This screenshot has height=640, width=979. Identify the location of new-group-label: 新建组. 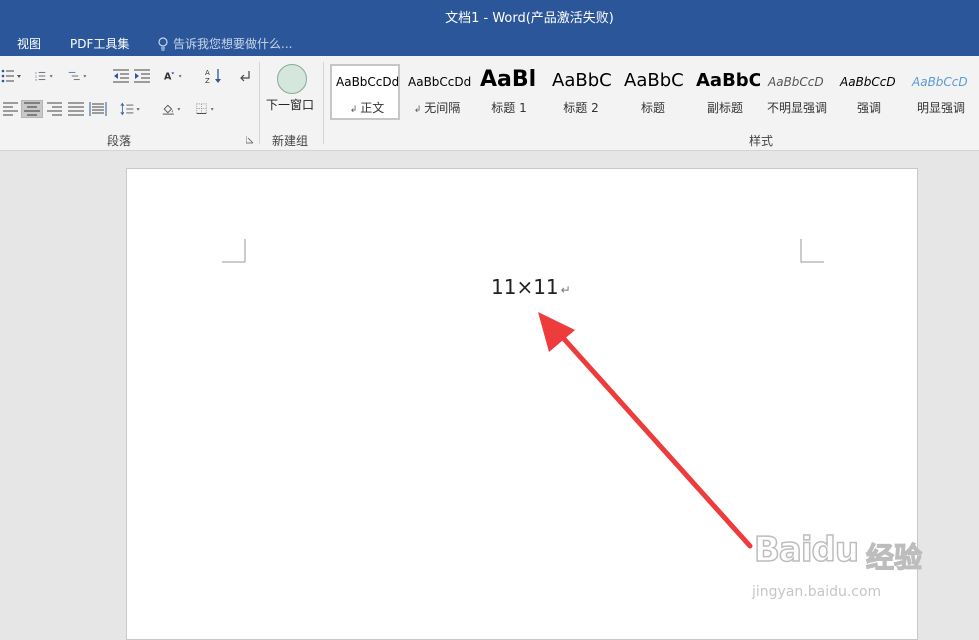
(290, 141).